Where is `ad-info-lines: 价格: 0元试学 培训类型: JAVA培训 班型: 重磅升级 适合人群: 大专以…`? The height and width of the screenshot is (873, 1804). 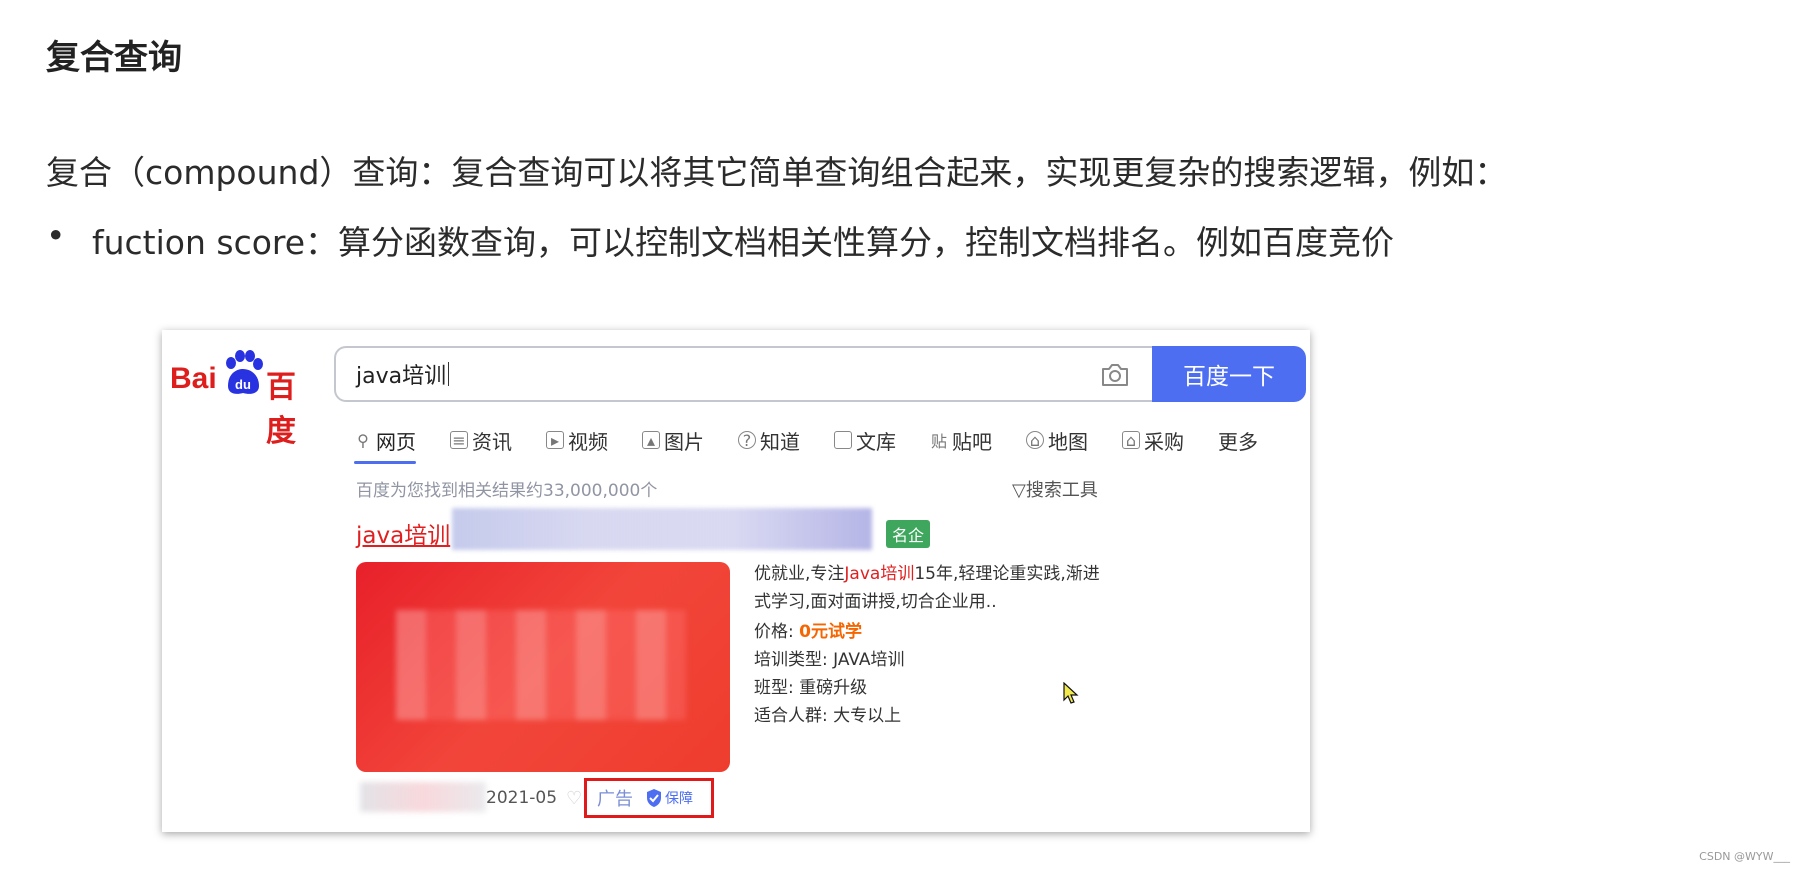
ad-info-lines: 价格: 0元试学 培训类型: JAVA培训 班型: 重磅升级 适合人群: 大专以… is located at coordinates (829, 674).